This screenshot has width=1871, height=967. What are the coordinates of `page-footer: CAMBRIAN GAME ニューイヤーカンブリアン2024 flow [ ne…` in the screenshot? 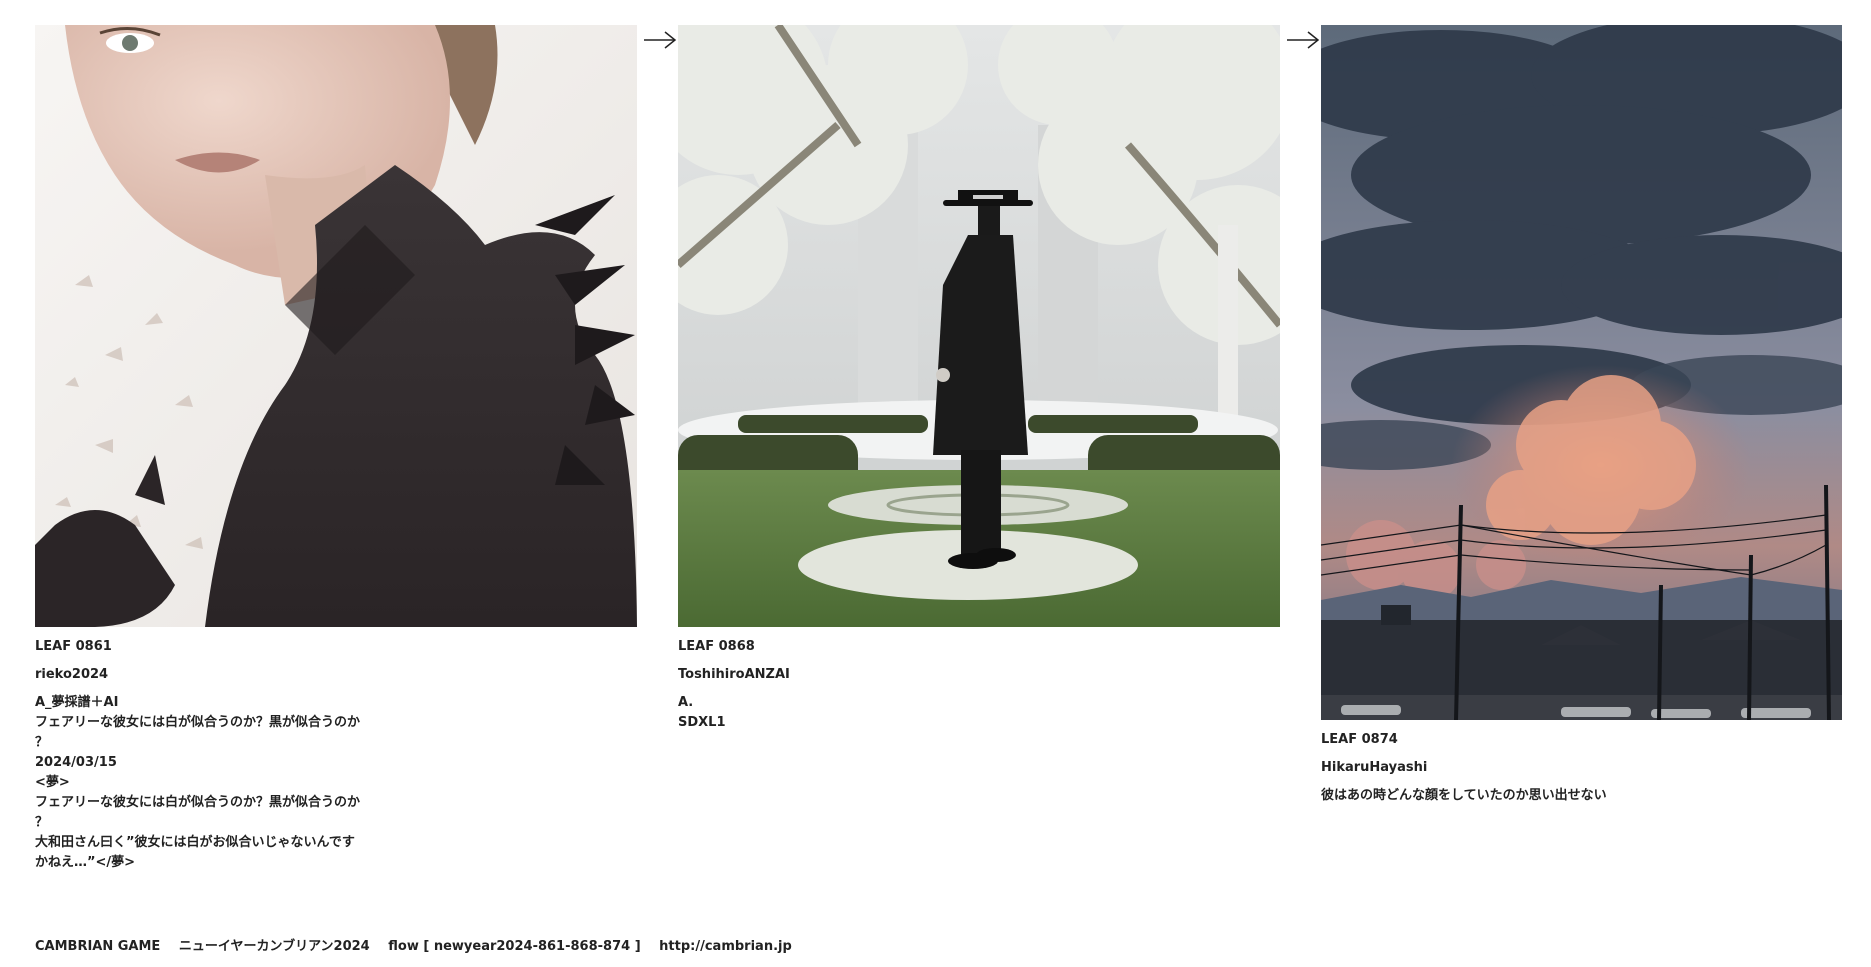 It's located at (413, 944).